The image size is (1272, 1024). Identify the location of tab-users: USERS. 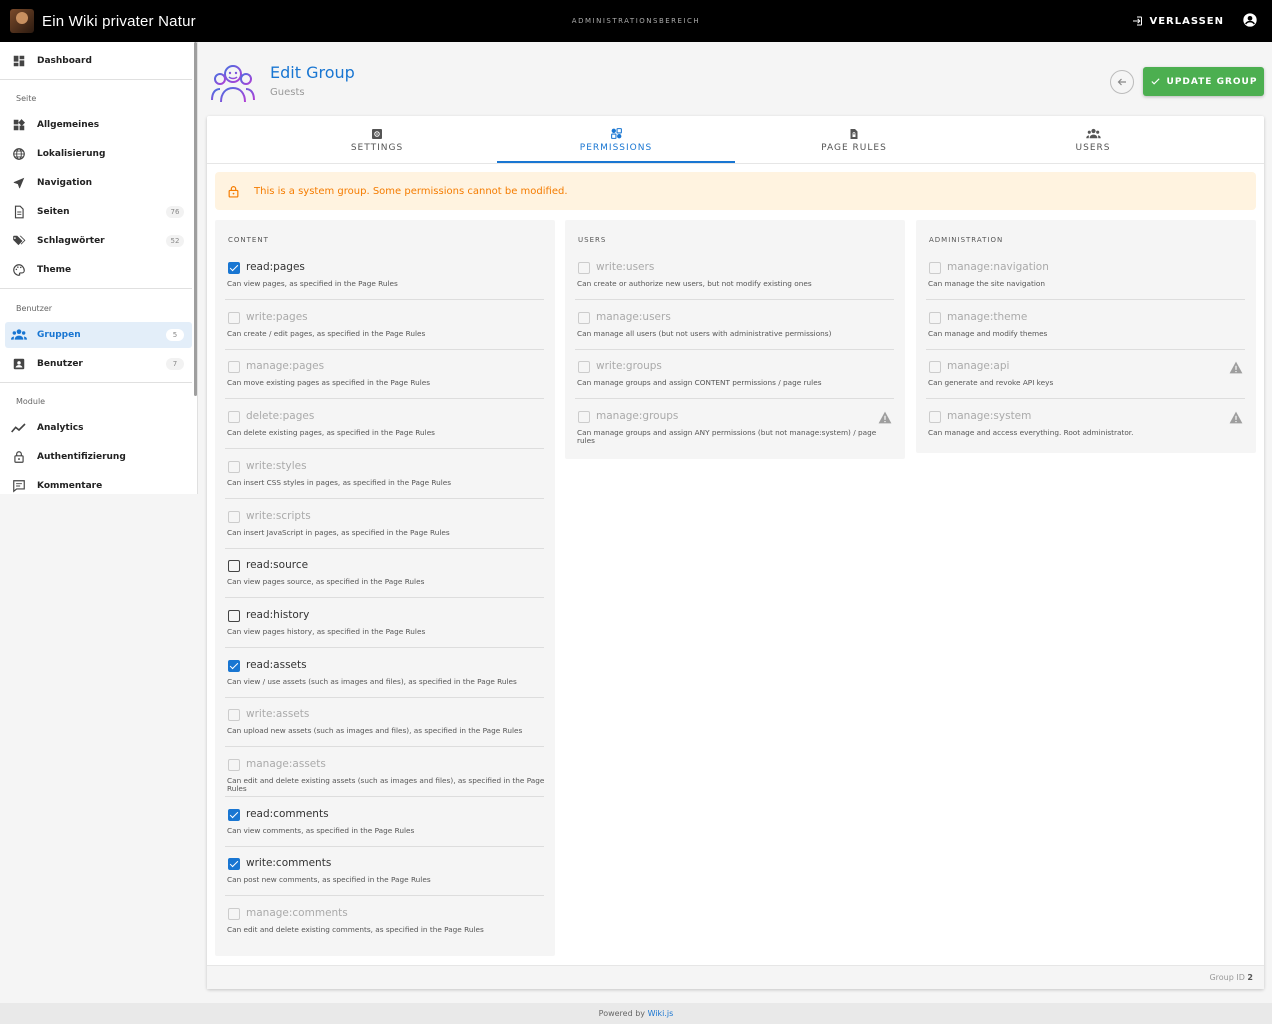
(1093, 140).